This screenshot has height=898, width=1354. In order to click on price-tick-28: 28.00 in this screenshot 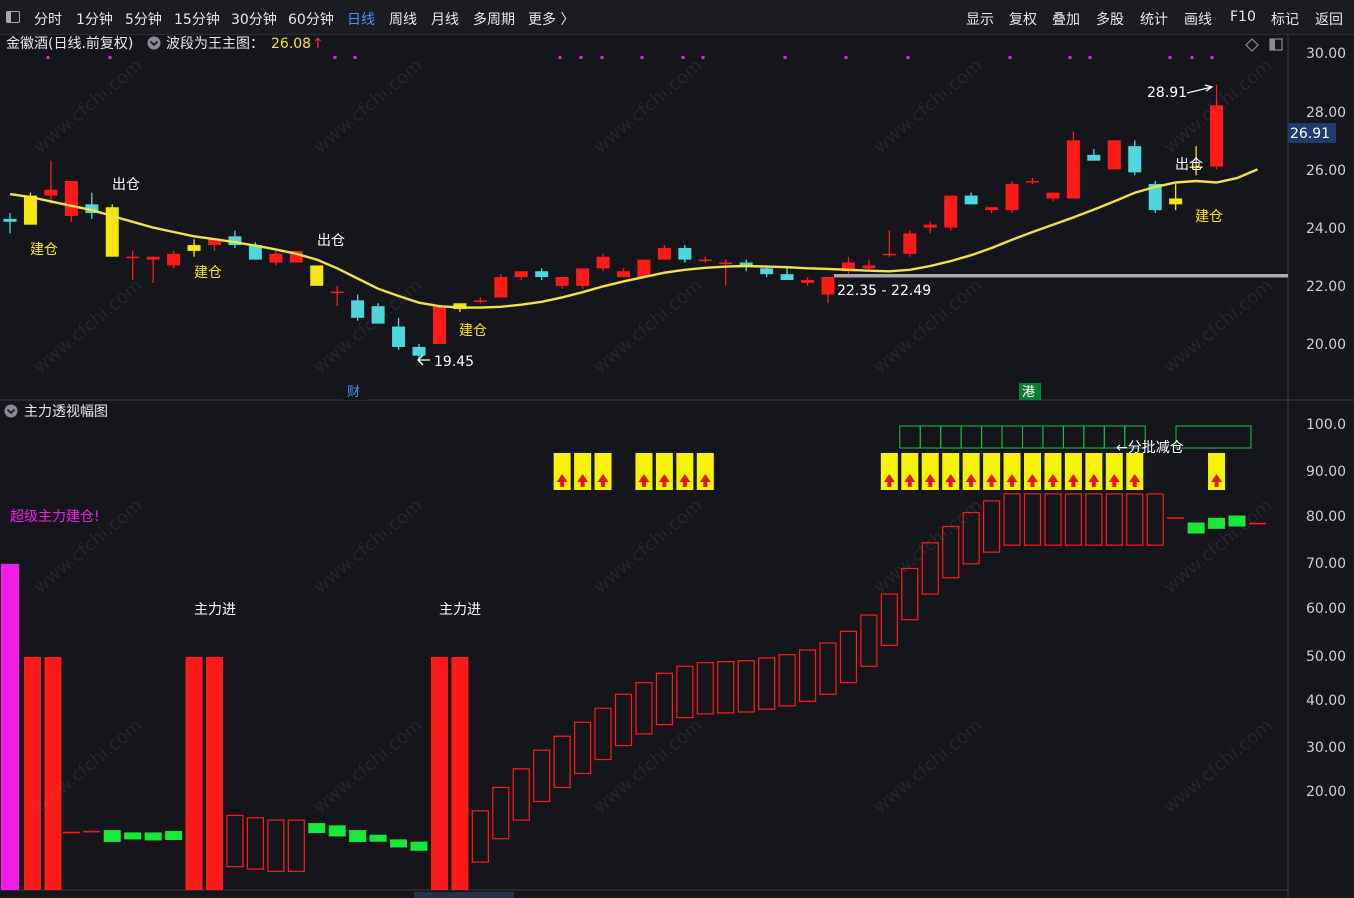, I will do `click(1326, 113)`.